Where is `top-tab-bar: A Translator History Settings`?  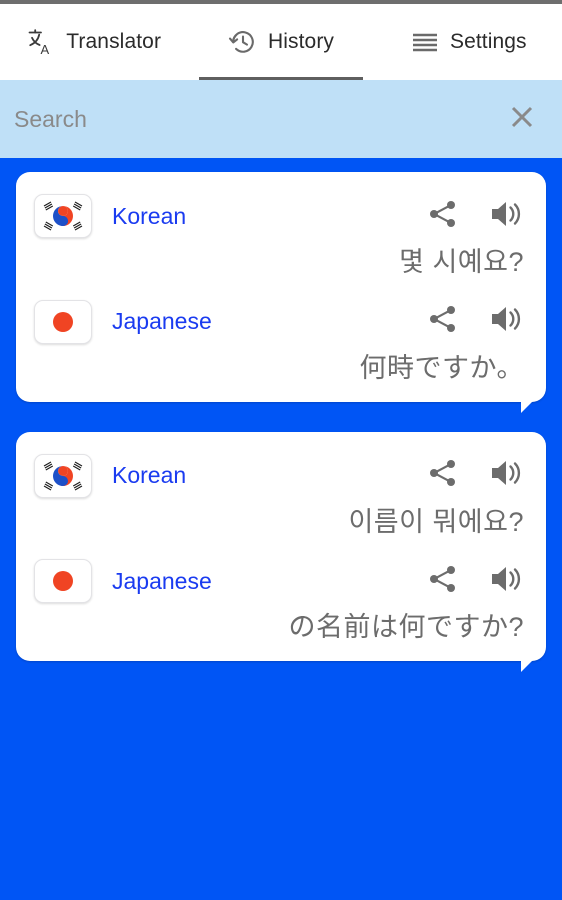
top-tab-bar: A Translator History Settings is located at coordinates (281, 42).